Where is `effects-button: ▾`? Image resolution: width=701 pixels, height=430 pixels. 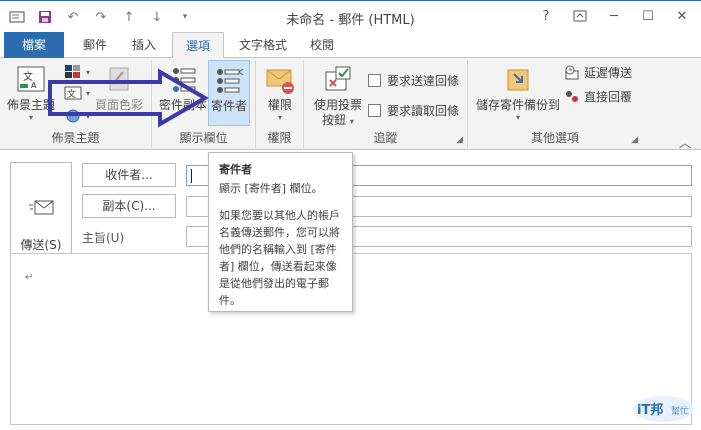
effects-button: ▾ is located at coordinates (77, 116).